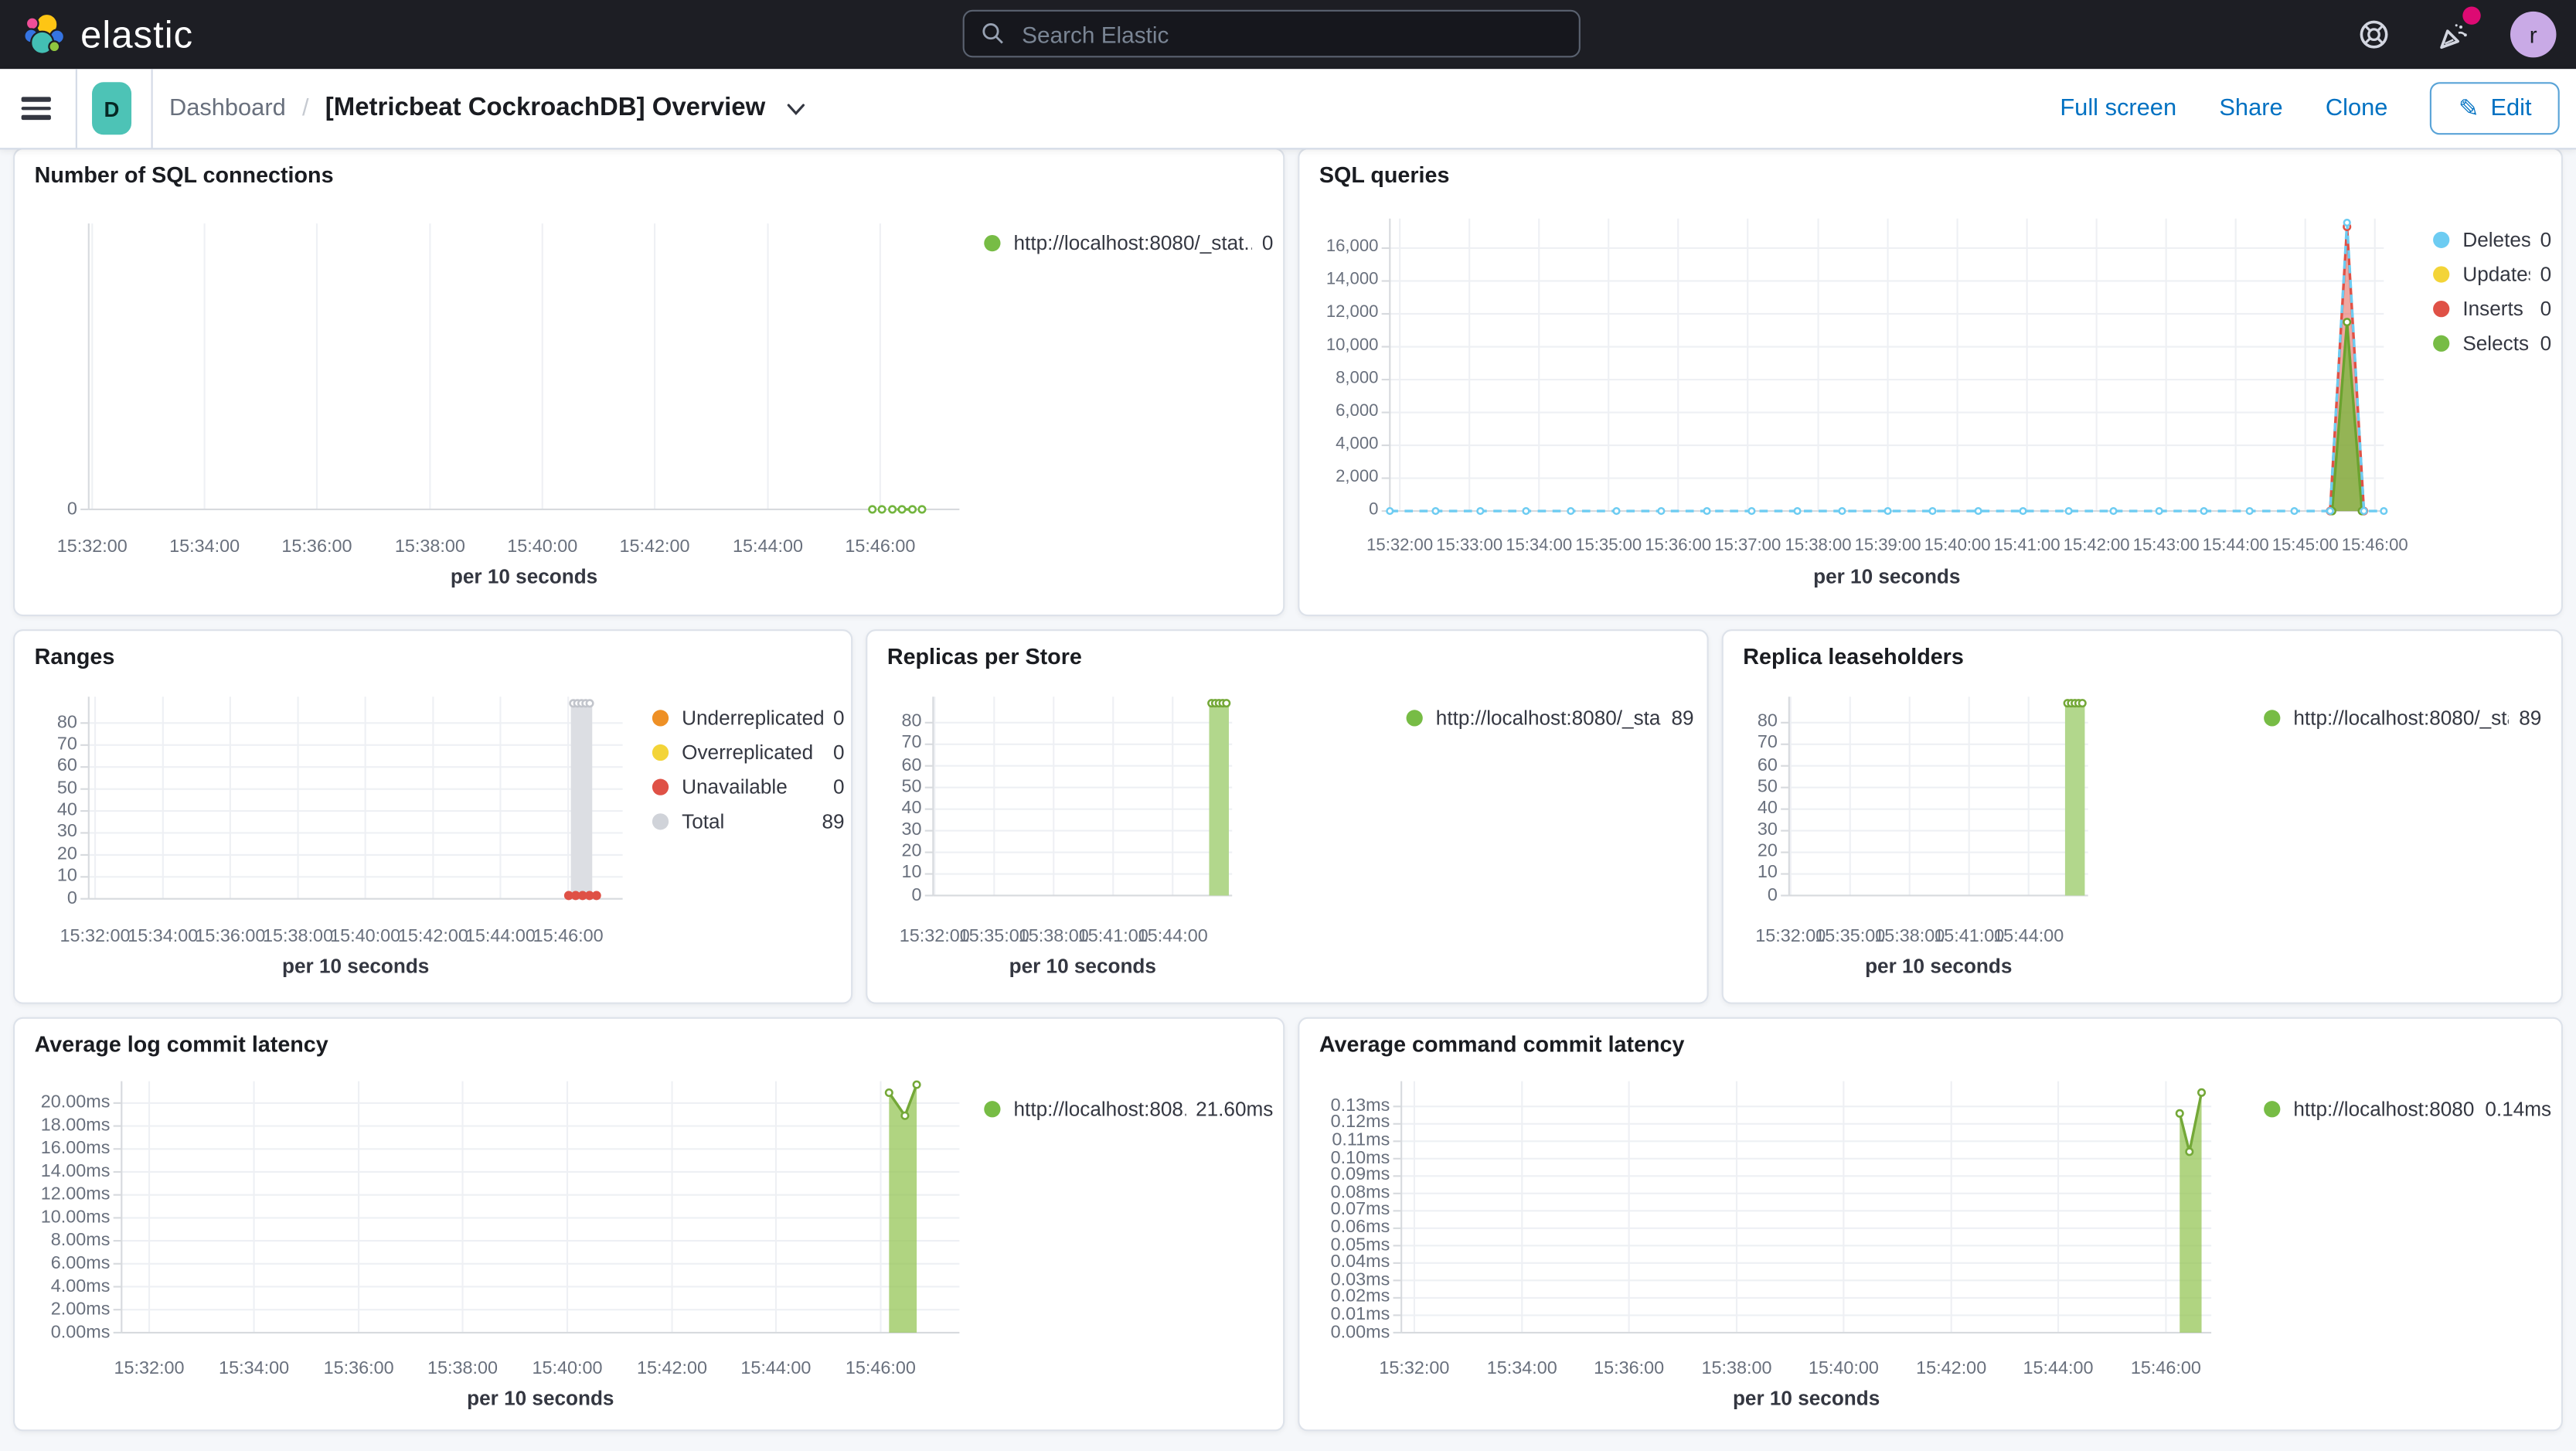 The height and width of the screenshot is (1451, 2576). What do you see at coordinates (80, 1332) in the screenshot?
I see `y-tick-label: 0.00ms` at bounding box center [80, 1332].